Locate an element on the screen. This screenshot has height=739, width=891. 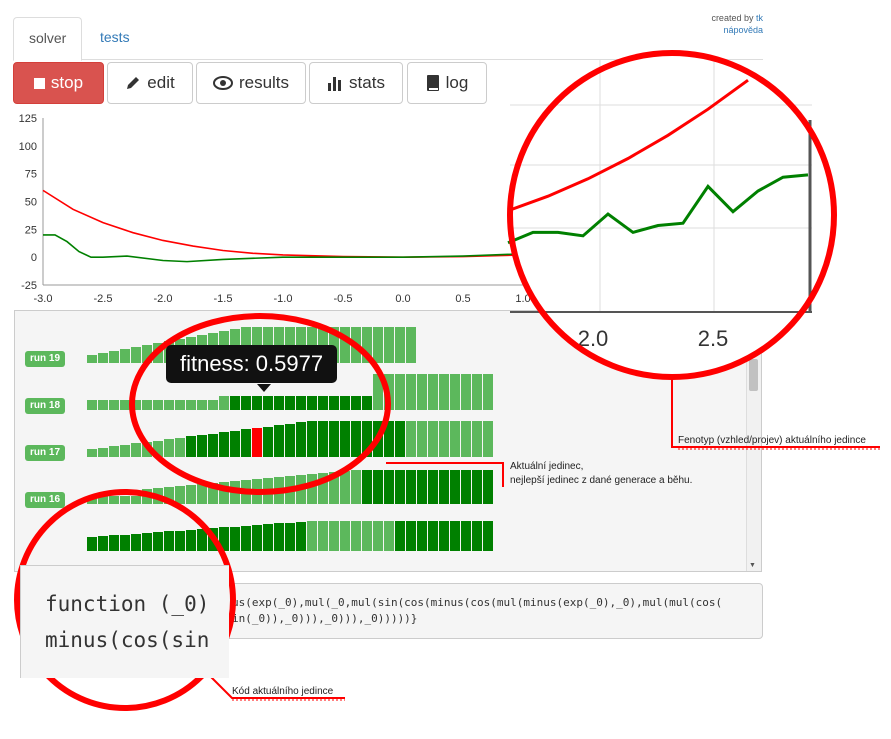
code-note: Kód aktuálního jedince is located at coordinates (283, 691).